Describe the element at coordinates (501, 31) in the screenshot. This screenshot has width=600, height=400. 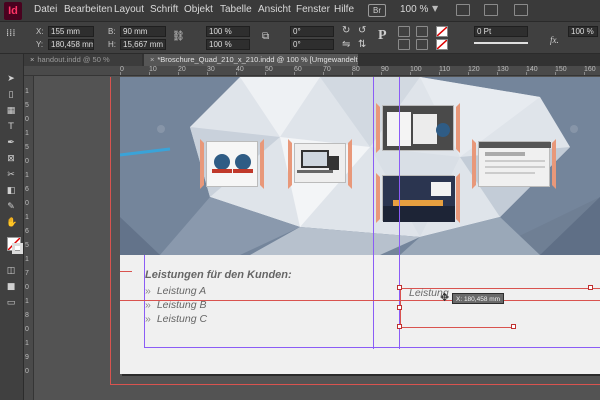
I see `stroke-weight-field: 0 Pt` at that location.